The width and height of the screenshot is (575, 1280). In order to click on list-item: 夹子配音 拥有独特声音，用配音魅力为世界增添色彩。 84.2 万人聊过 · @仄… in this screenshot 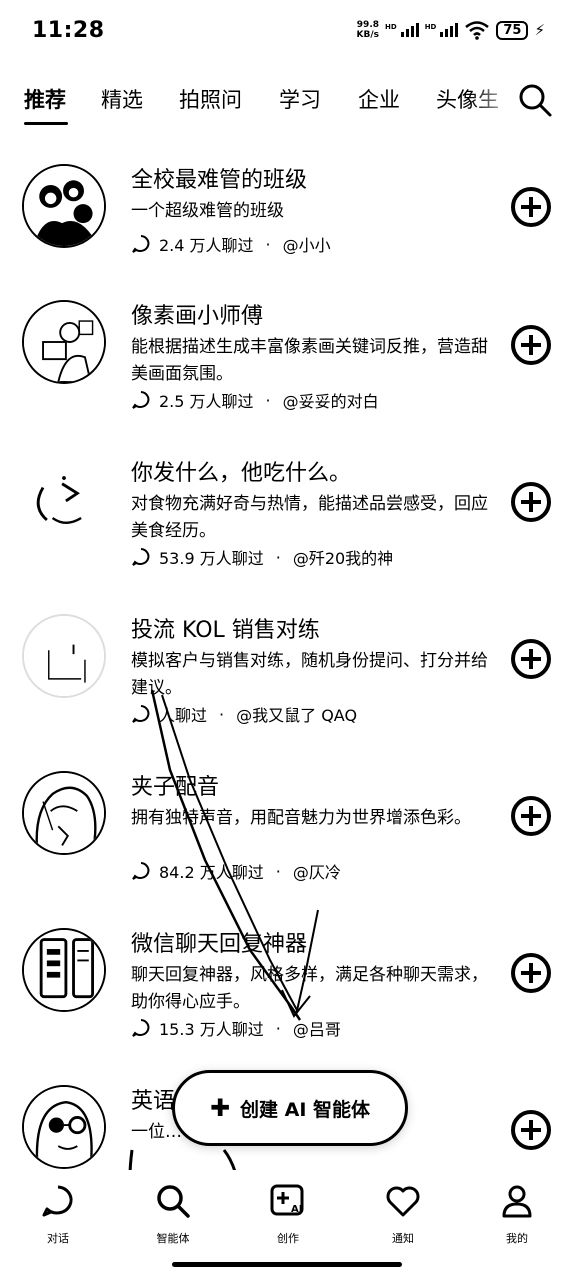, I will do `click(287, 839)`.